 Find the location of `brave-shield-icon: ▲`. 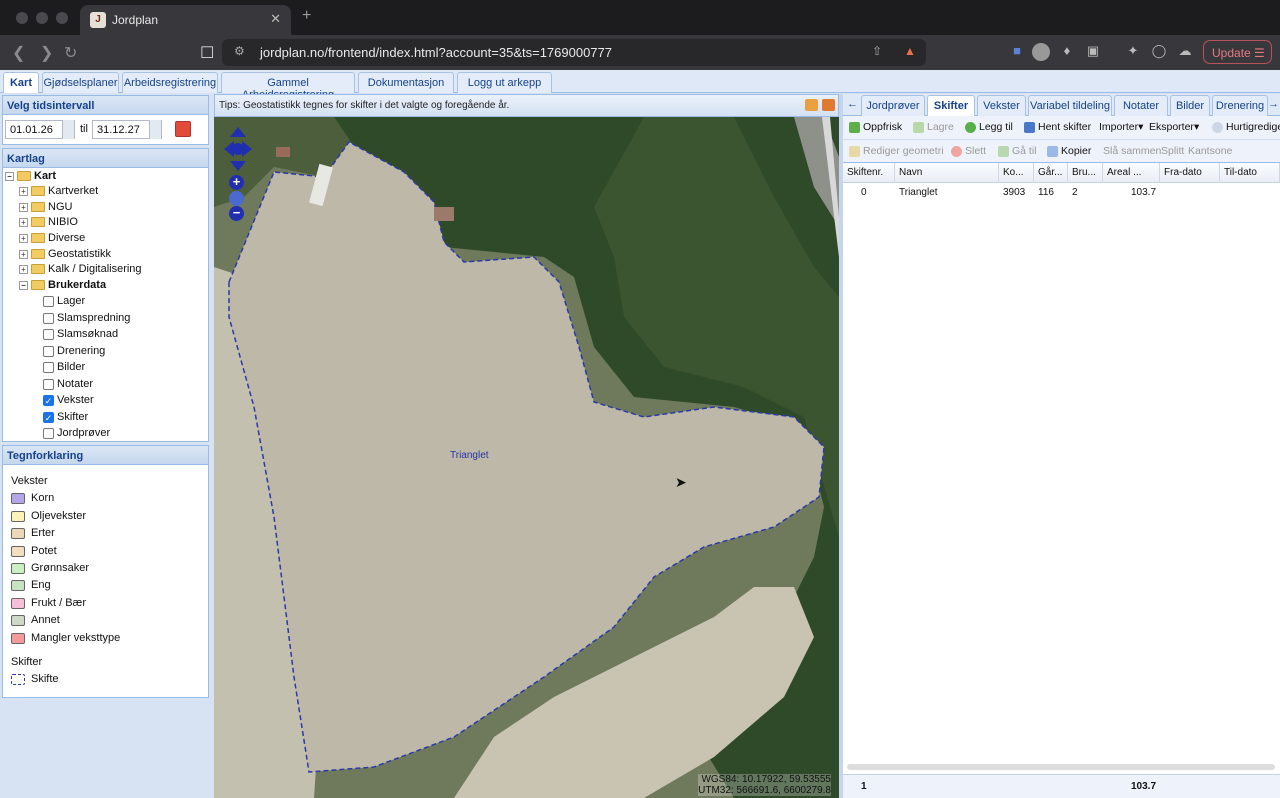

brave-shield-icon: ▲ is located at coordinates (910, 51).